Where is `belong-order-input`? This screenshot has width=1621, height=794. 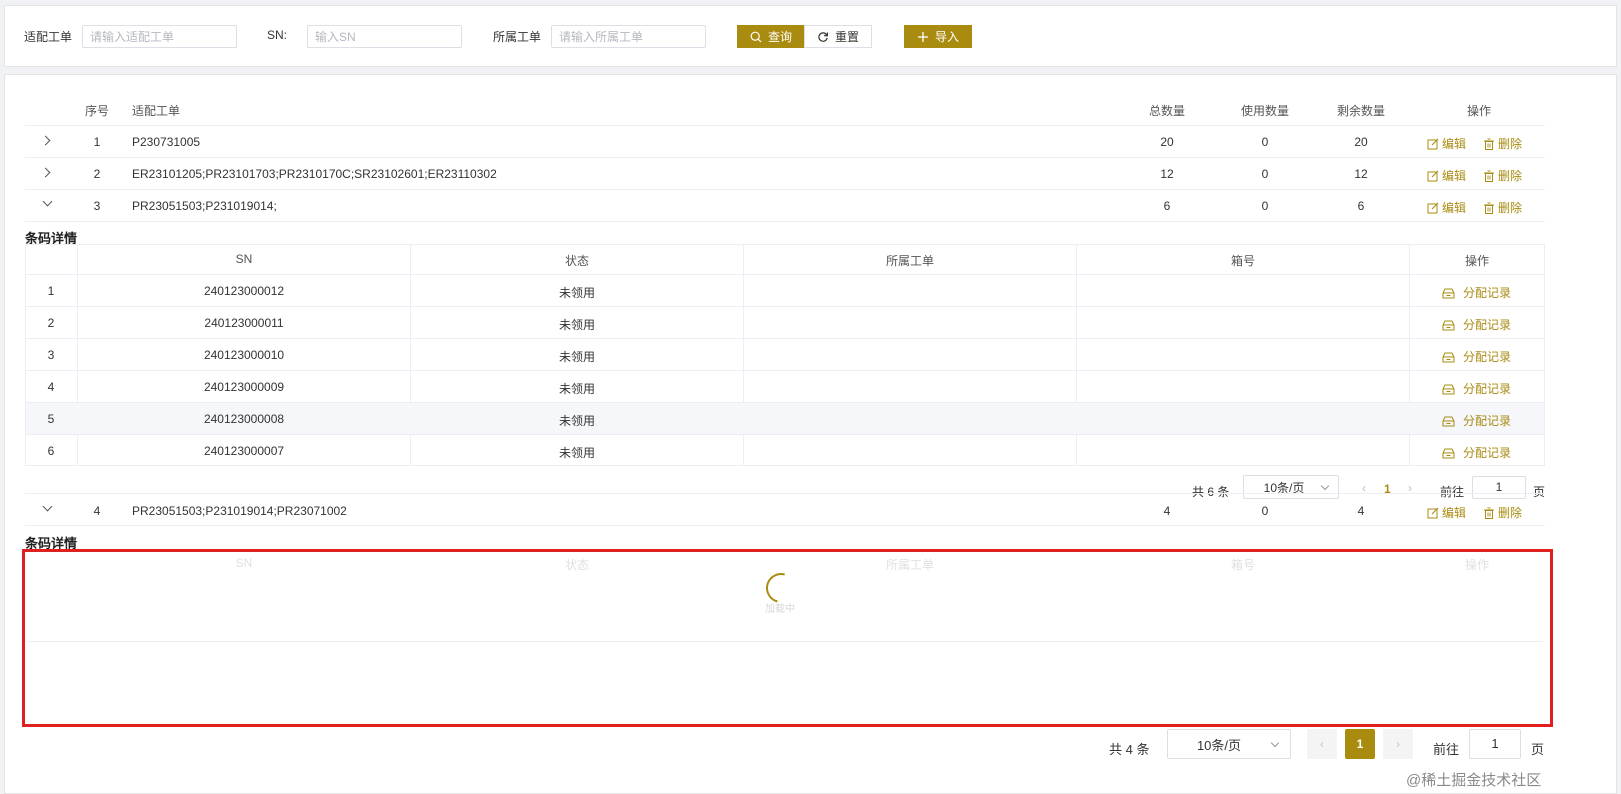
belong-order-input is located at coordinates (628, 36).